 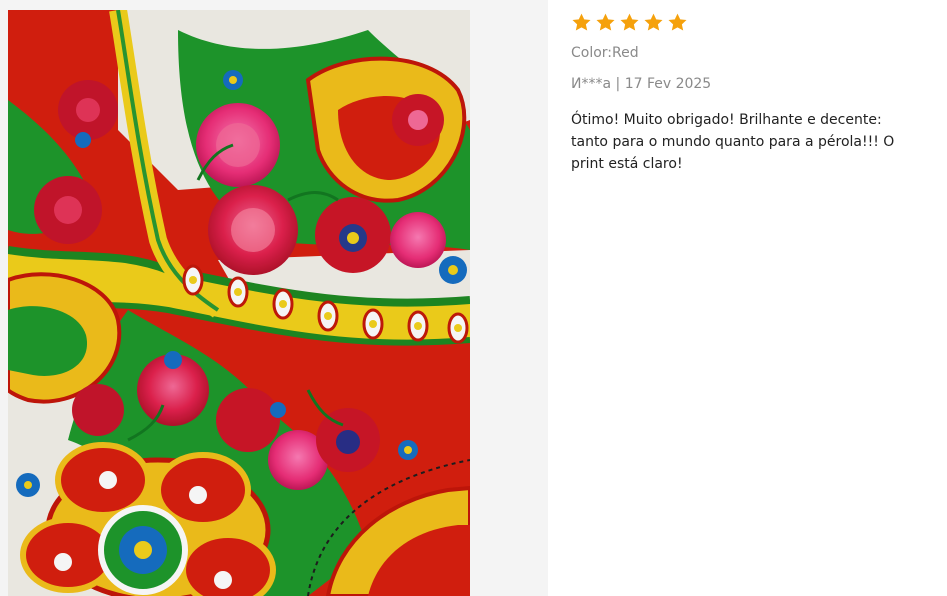 I want to click on reviewer-name: И***а, so click(x=591, y=84).